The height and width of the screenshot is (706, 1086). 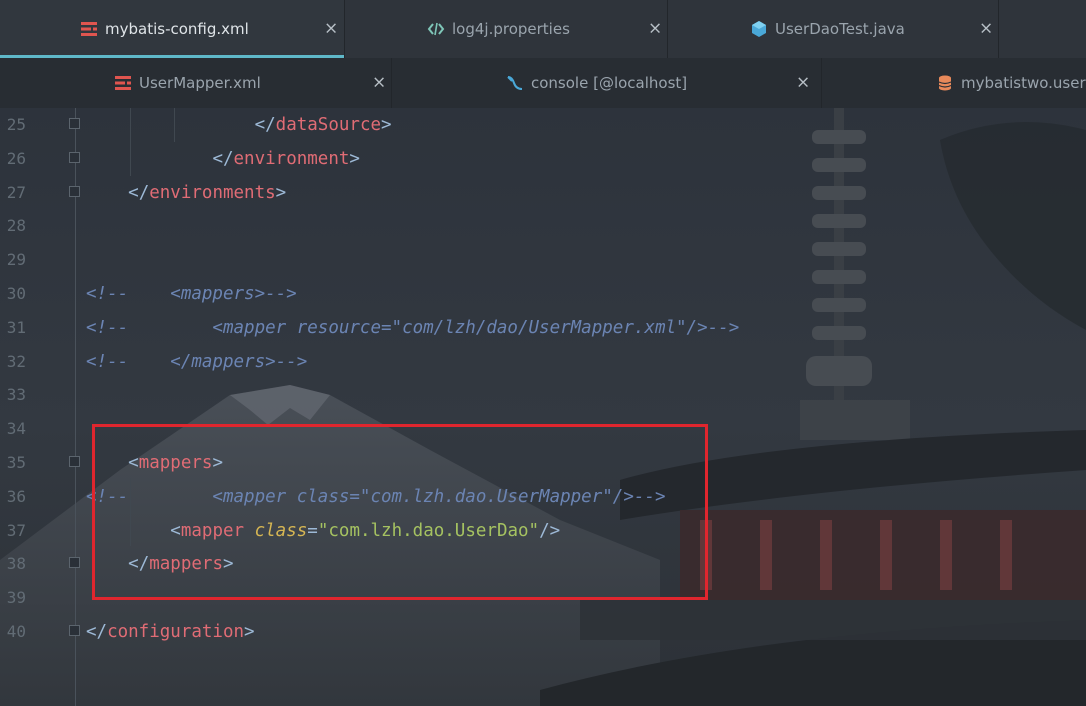 What do you see at coordinates (16, 327) in the screenshot?
I see `line-number: 31` at bounding box center [16, 327].